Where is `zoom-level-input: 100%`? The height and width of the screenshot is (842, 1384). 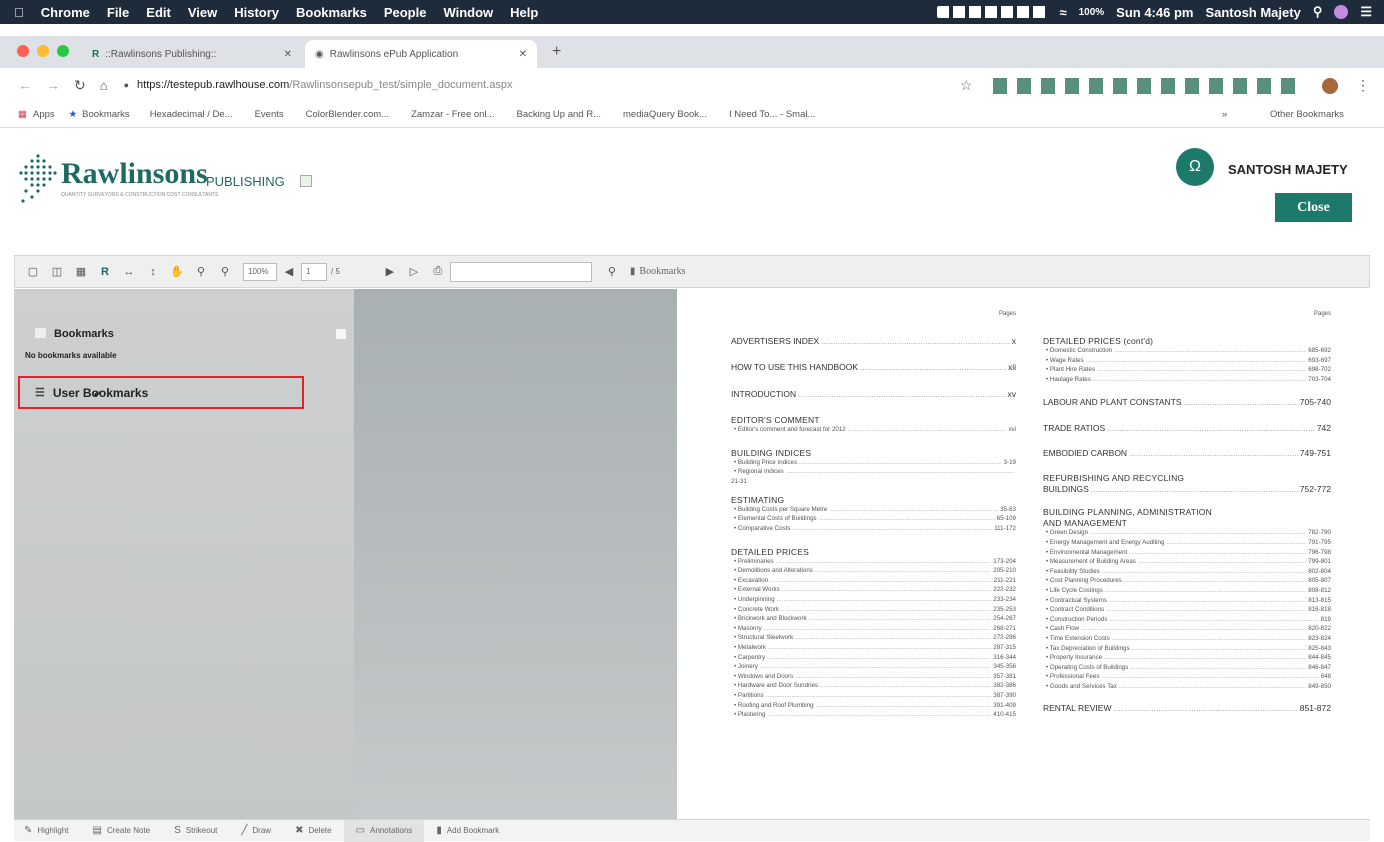
zoom-level-input: 100% is located at coordinates (260, 271).